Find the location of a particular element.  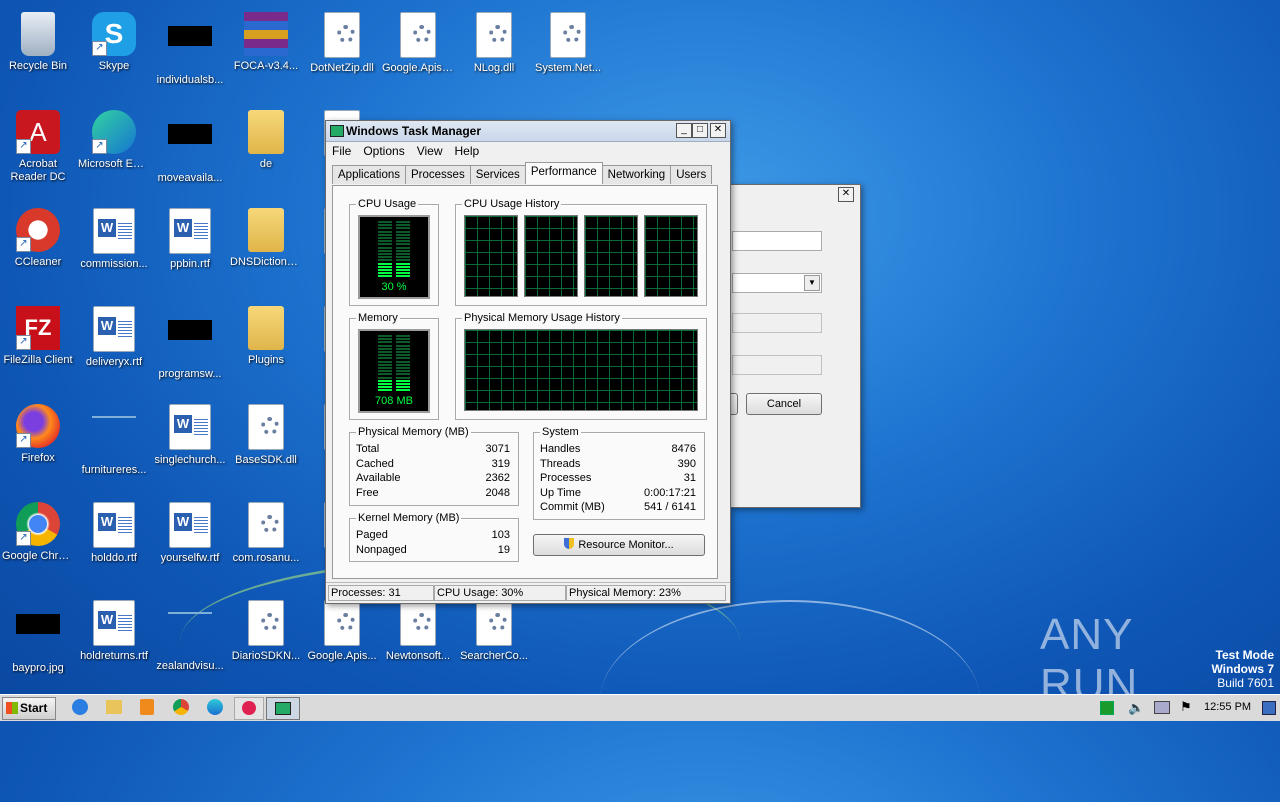

desktop-icon: ↗ Google Chrome is located at coordinates (38, 539).